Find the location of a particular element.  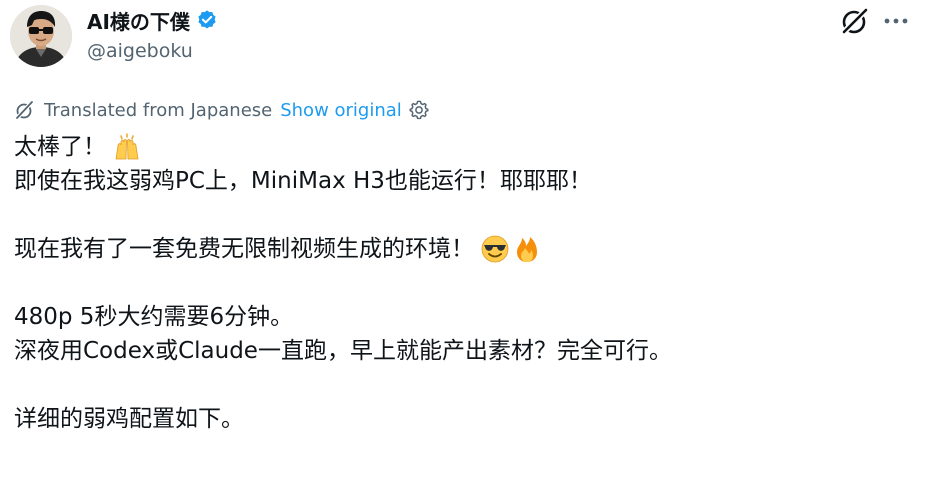

more-options-icon is located at coordinates (896, 21).